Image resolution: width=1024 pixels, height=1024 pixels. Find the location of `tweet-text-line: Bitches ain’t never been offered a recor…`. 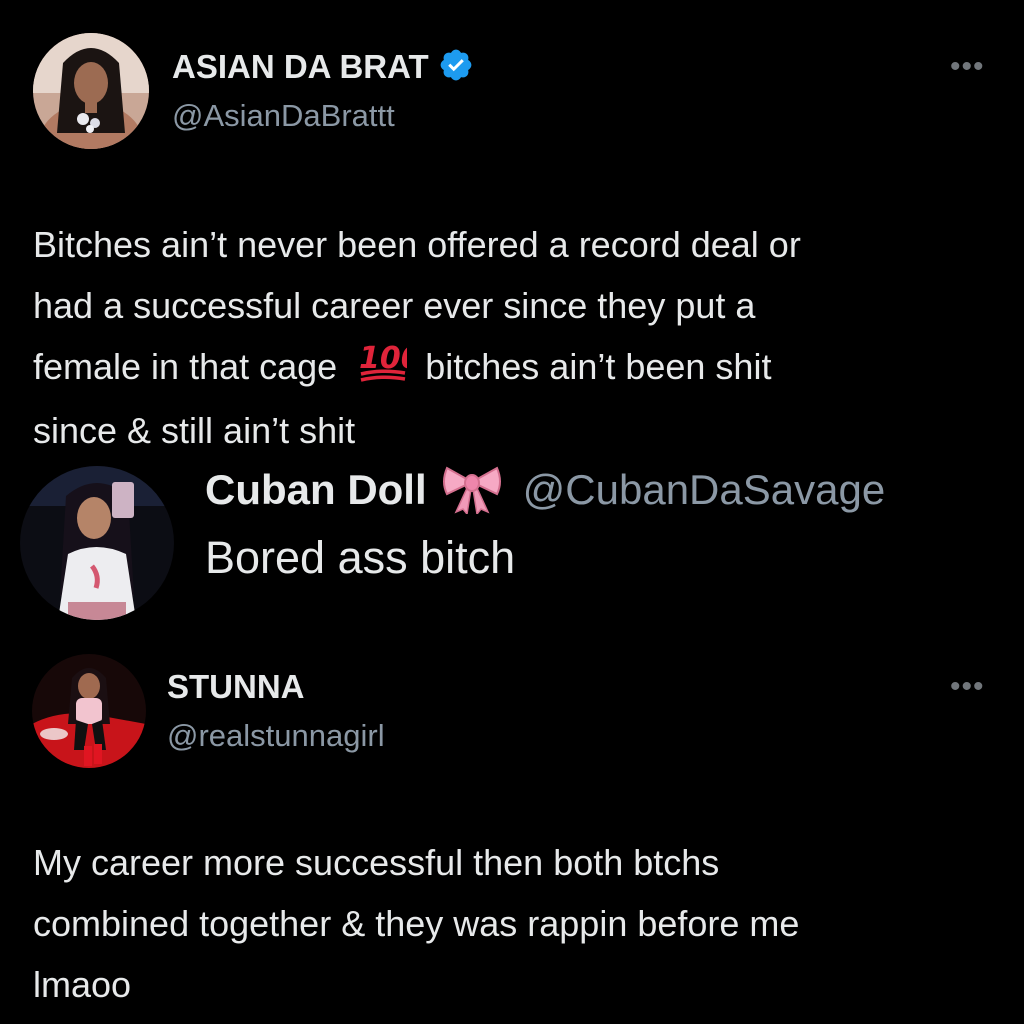

tweet-text-line: Bitches ain’t never been offered a recor… is located at coordinates (417, 244).